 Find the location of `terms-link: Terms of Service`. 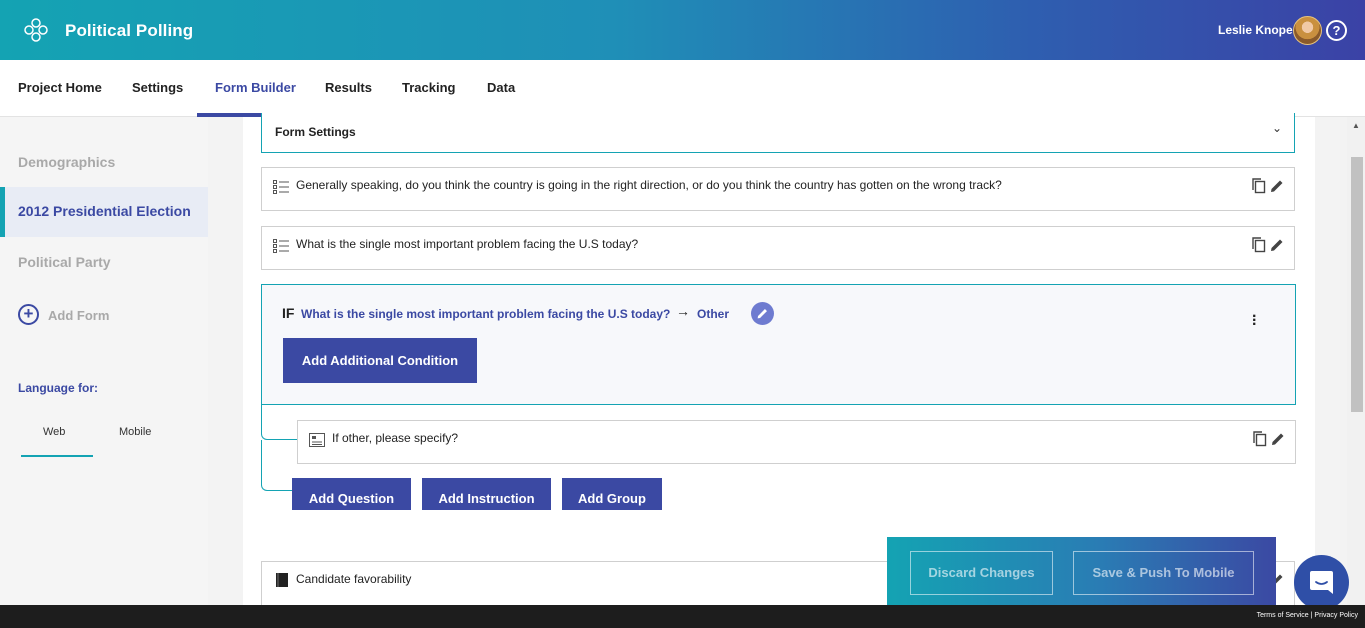

terms-link: Terms of Service is located at coordinates (1283, 615).